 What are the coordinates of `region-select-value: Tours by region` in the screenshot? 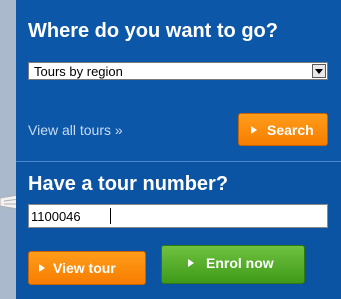 It's located at (78, 71).